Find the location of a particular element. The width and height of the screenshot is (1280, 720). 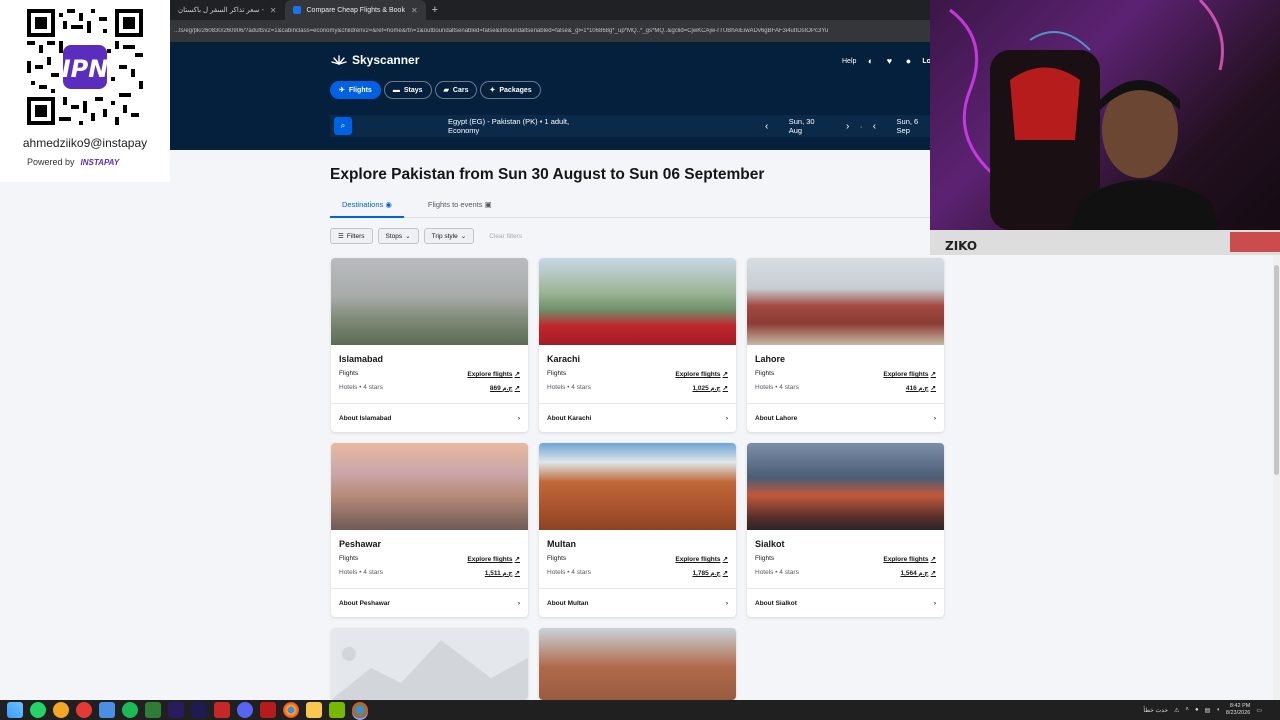

return-prev-chevron-left-icon: ‹ is located at coordinates (874, 126).